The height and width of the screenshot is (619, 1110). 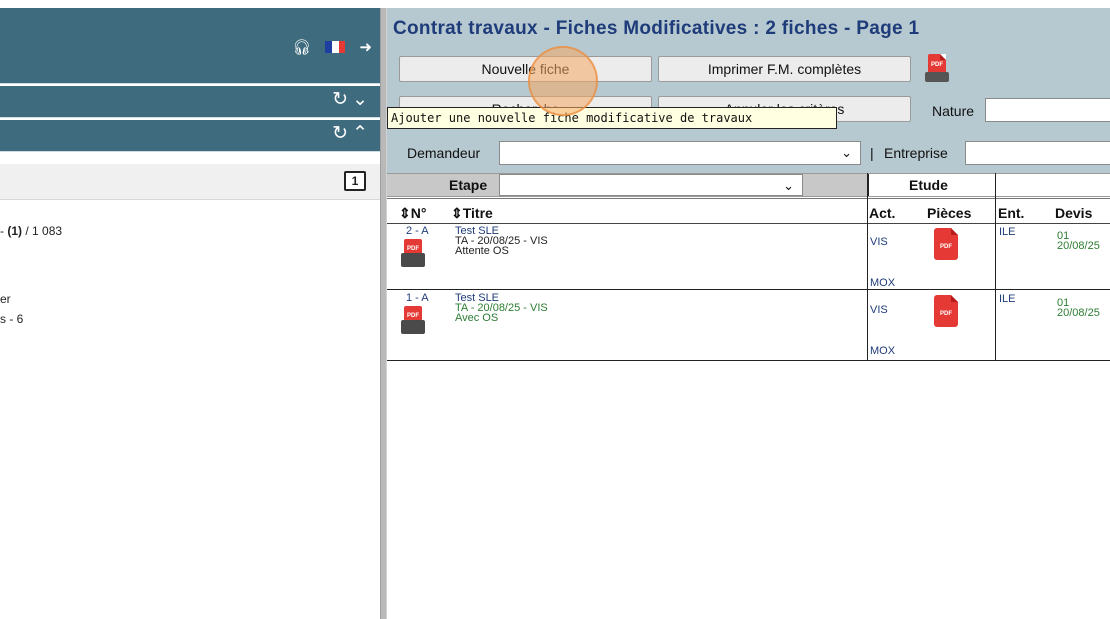 What do you see at coordinates (916, 153) in the screenshot?
I see `entreprise-label: Entreprise` at bounding box center [916, 153].